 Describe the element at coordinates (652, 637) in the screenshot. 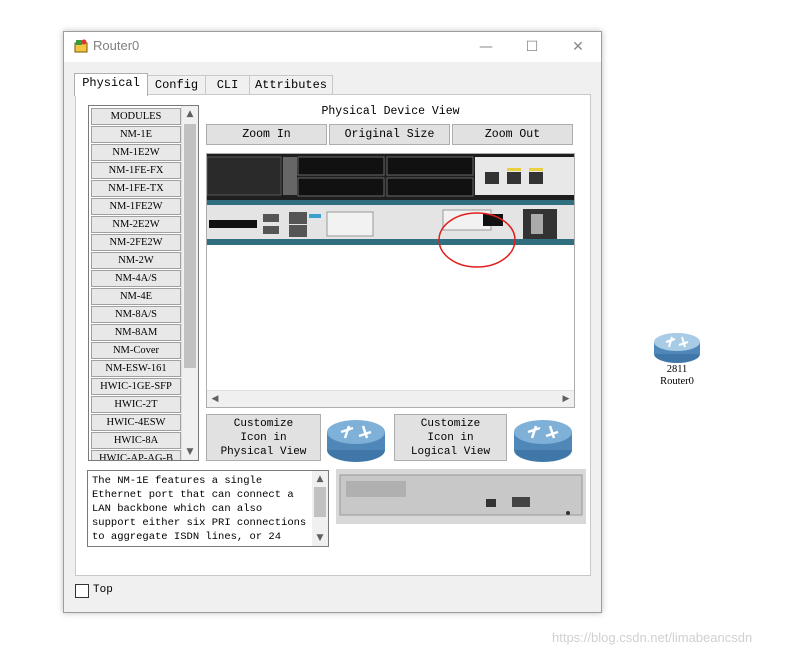

I see `watermark: https://blog.csdn.net/limabeancsdn` at that location.